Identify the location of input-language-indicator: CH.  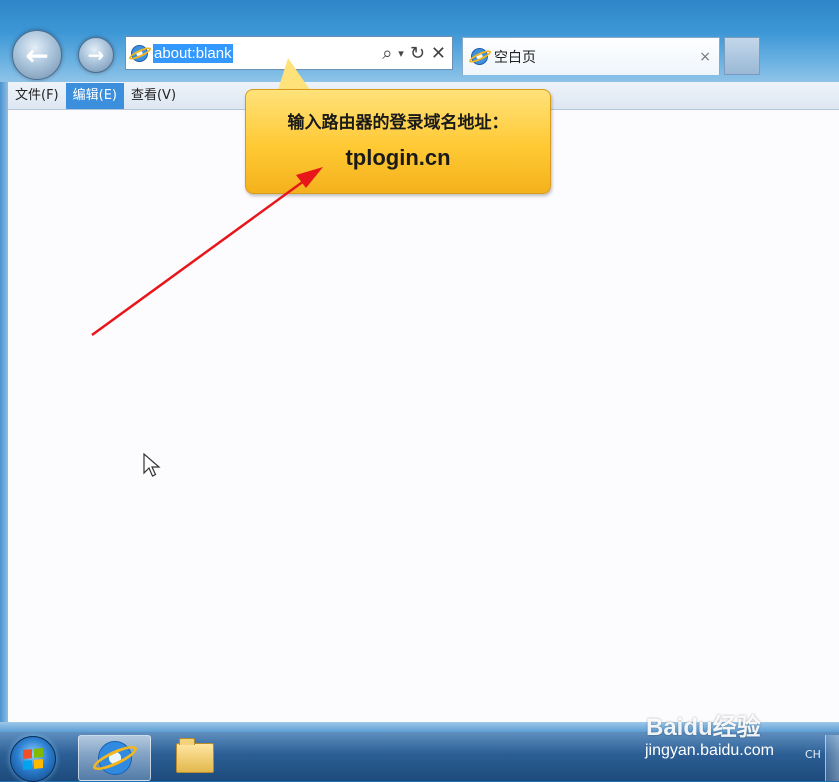
(813, 754).